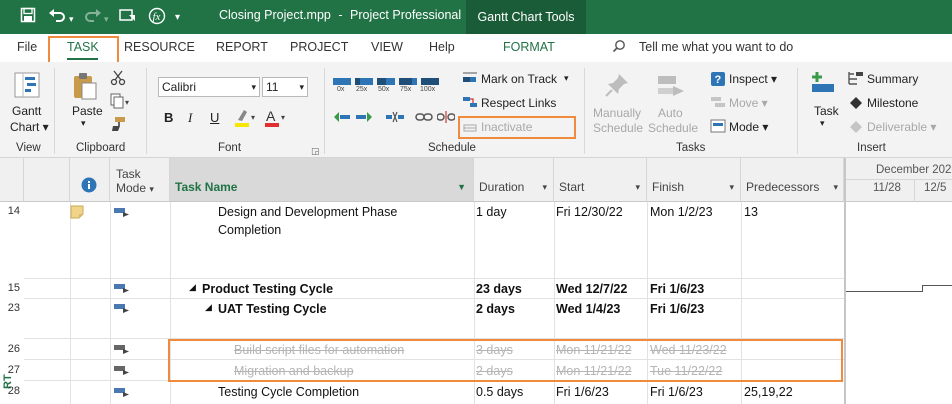 This screenshot has width=952, height=404. Describe the element at coordinates (387, 47) in the screenshot. I see `tab-view: VIEW` at that location.